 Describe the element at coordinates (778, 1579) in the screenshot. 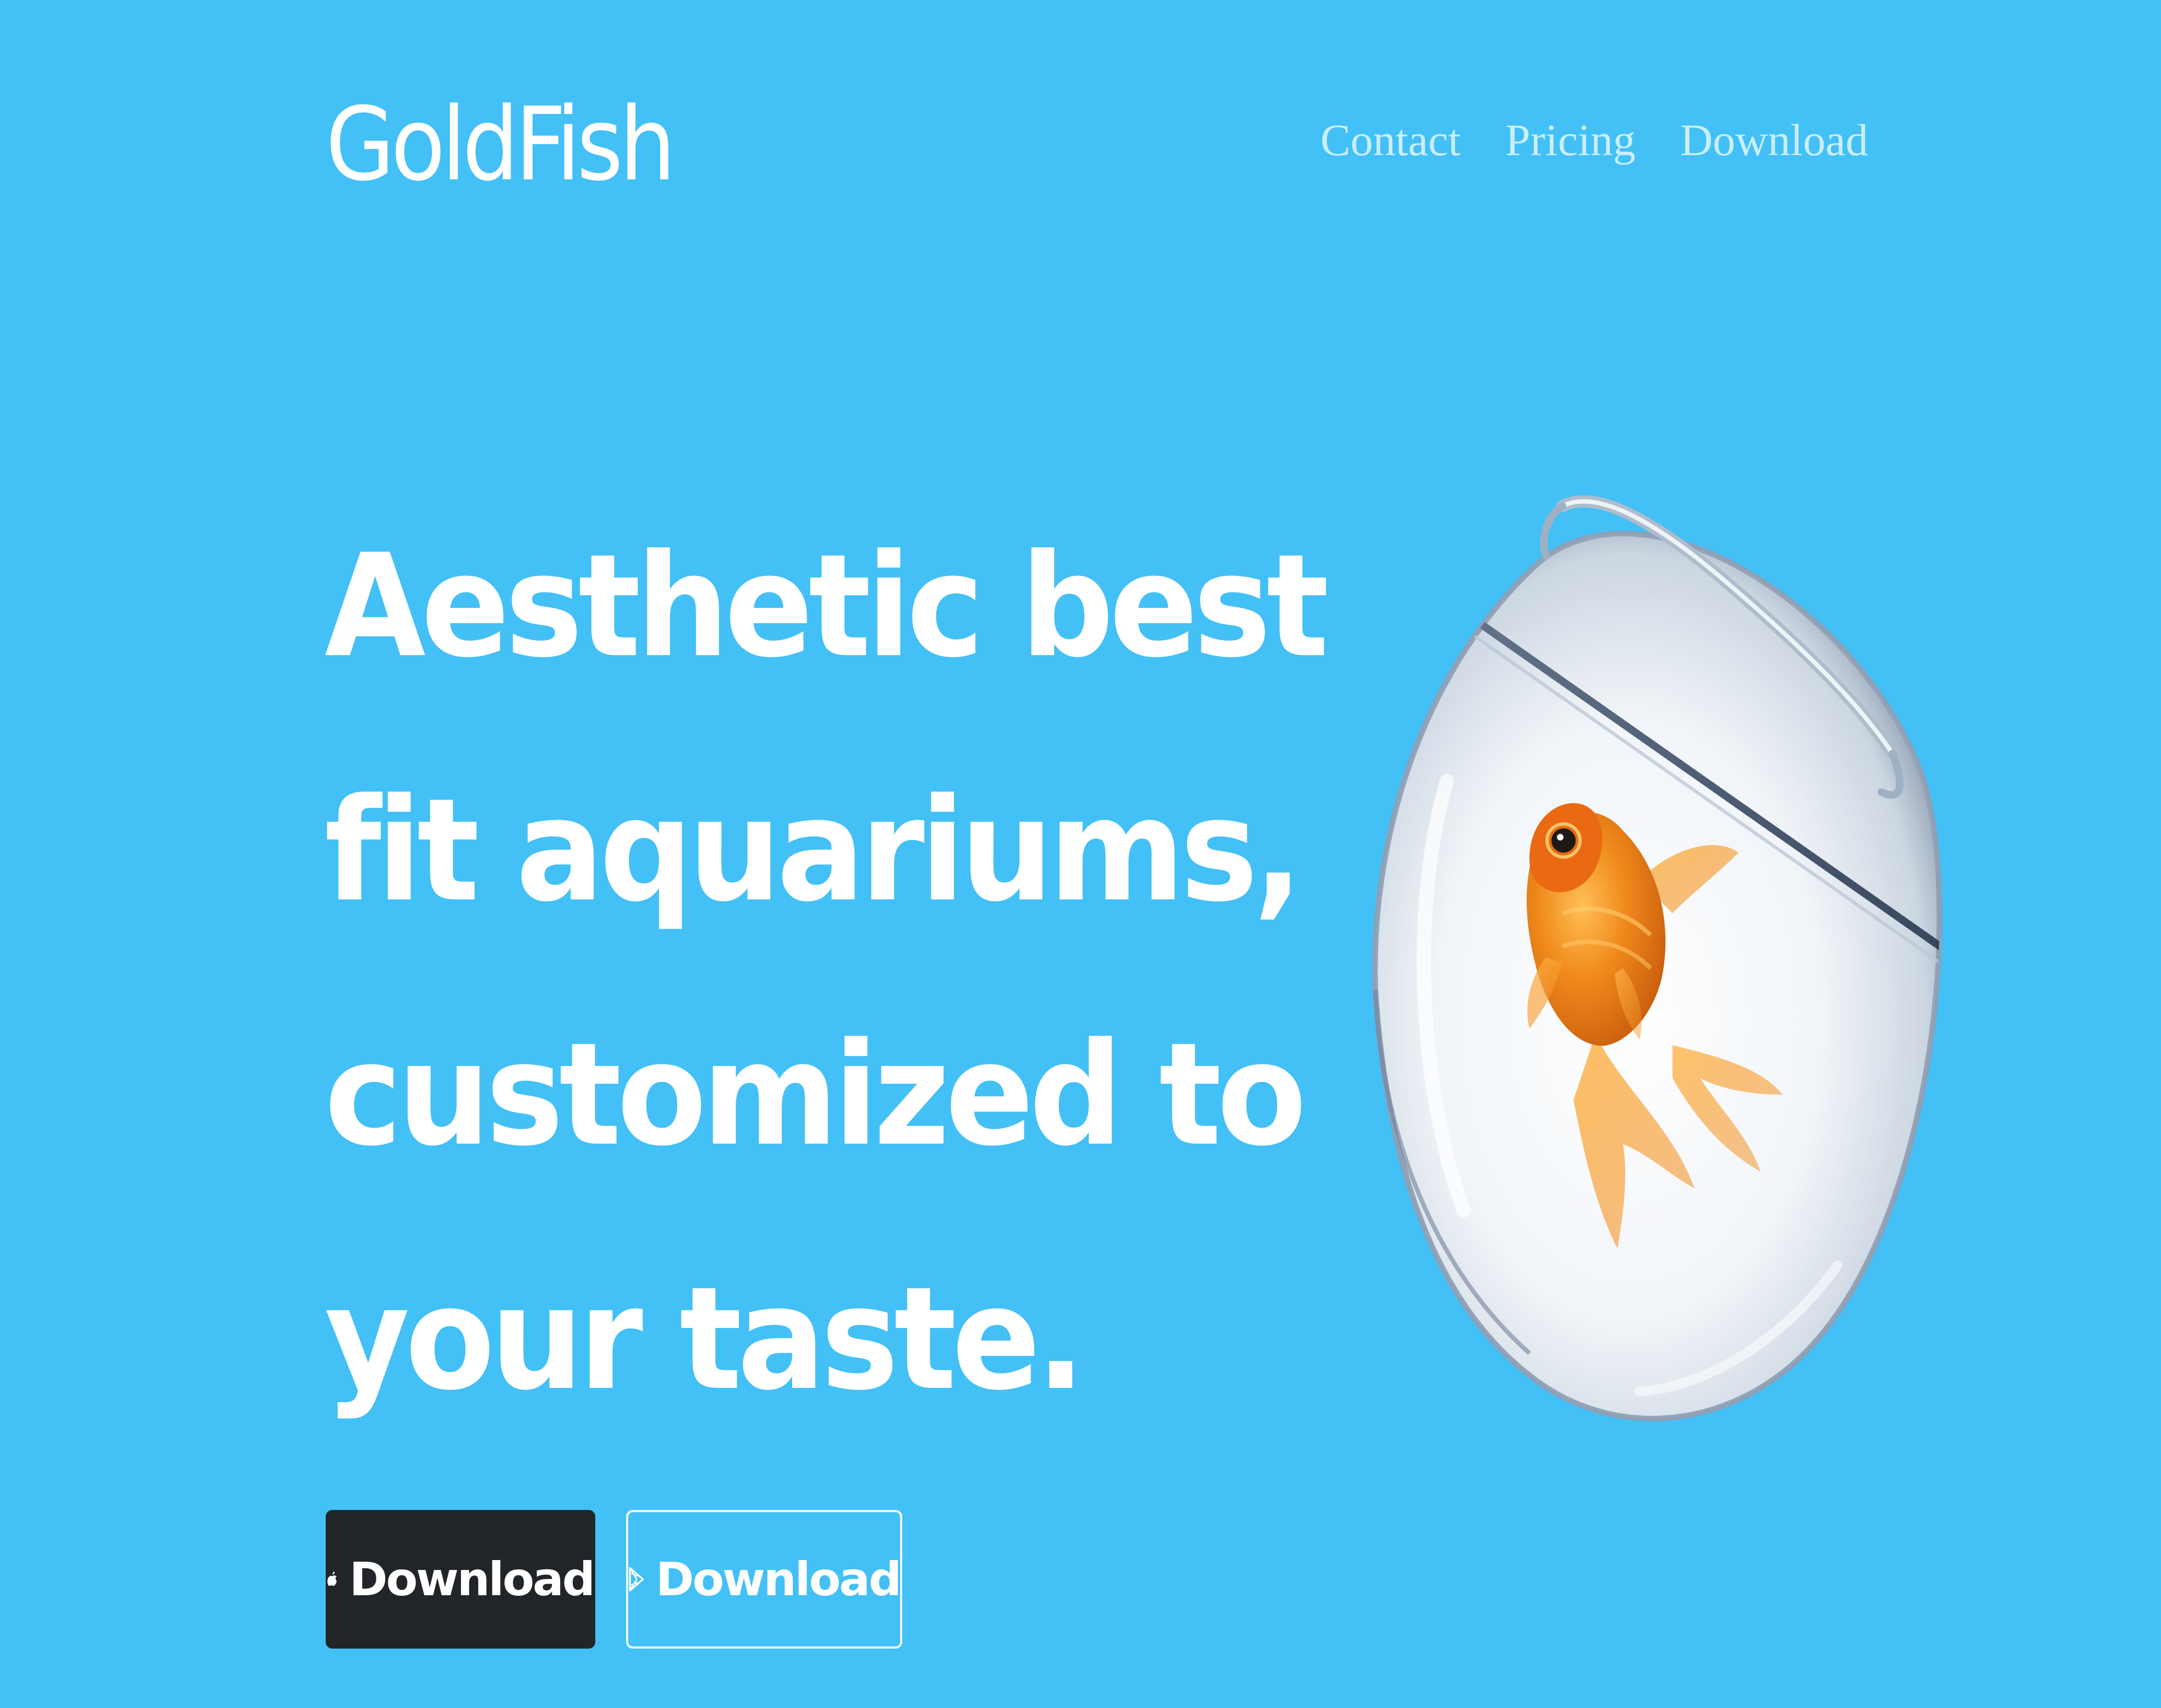

I see `play-store-download-label: Download` at that location.